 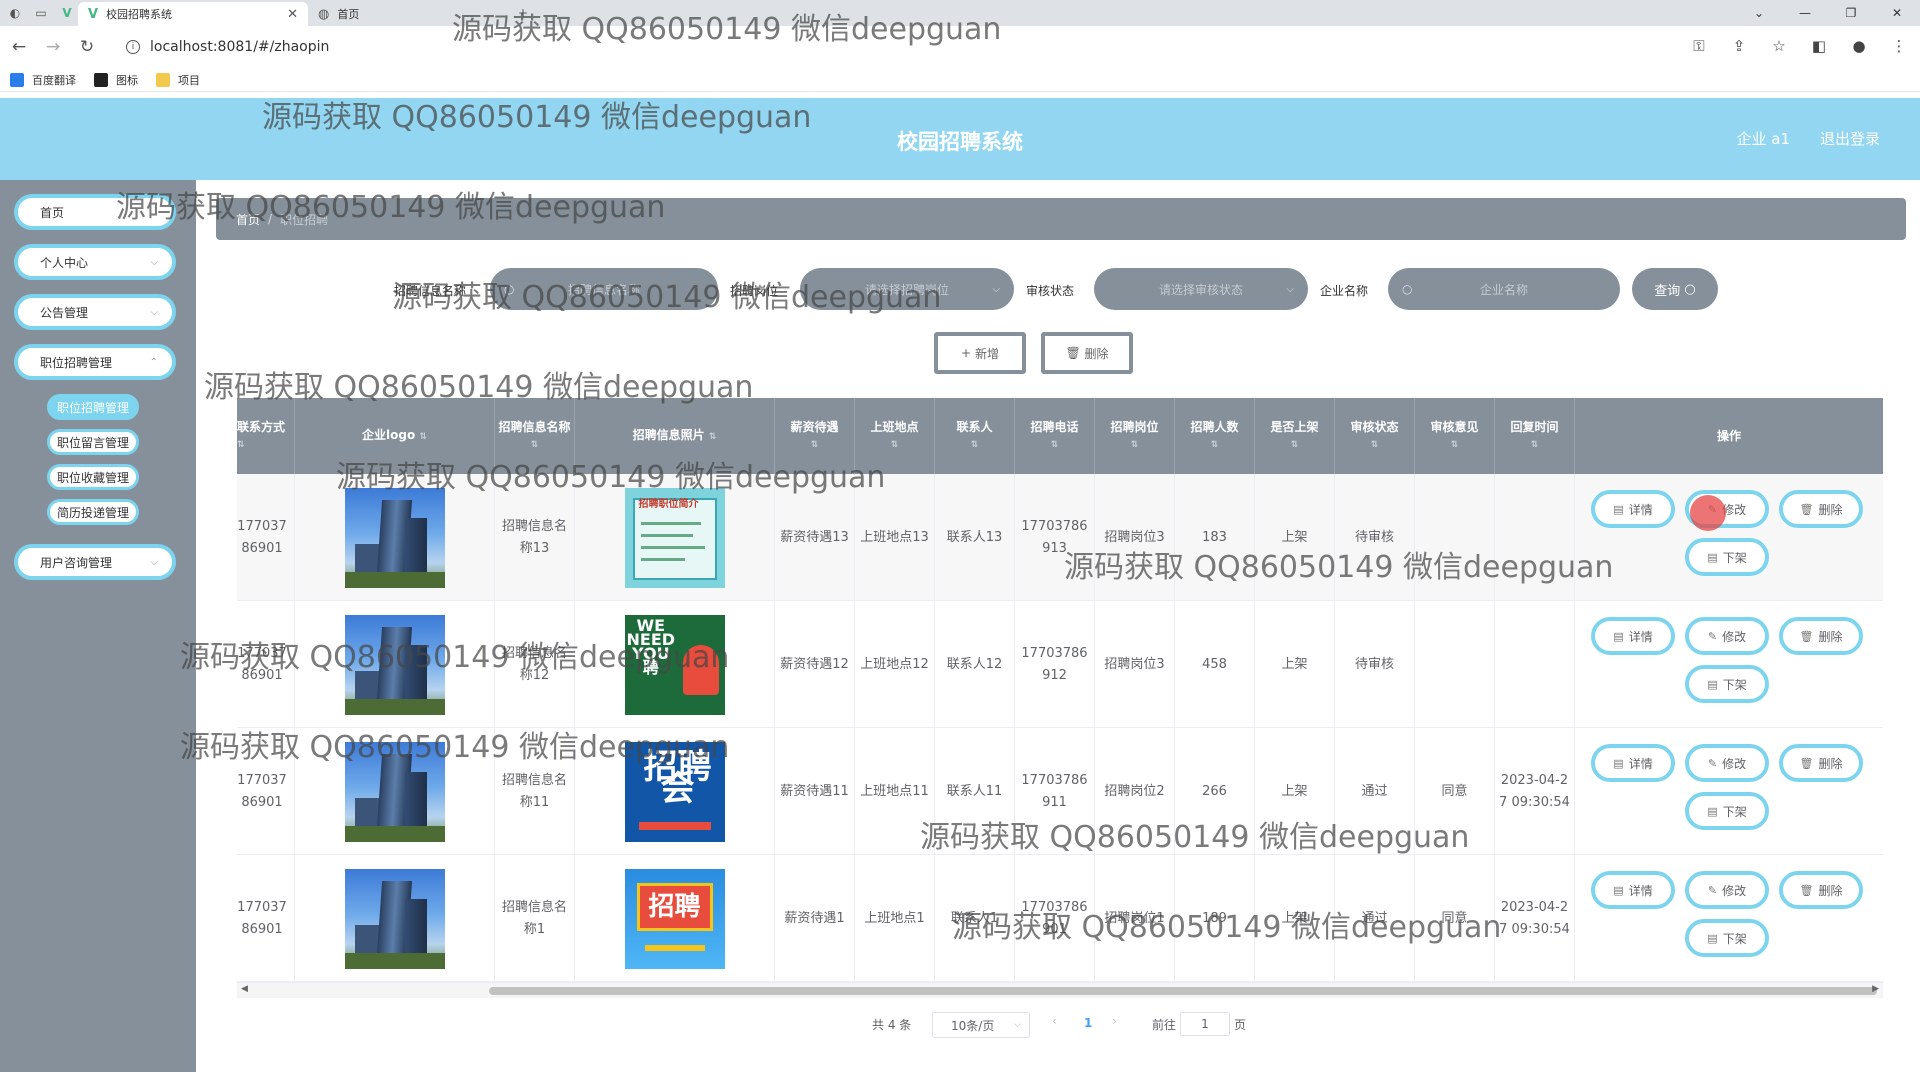 What do you see at coordinates (133, 47) in the screenshot?
I see `info-icon: i` at bounding box center [133, 47].